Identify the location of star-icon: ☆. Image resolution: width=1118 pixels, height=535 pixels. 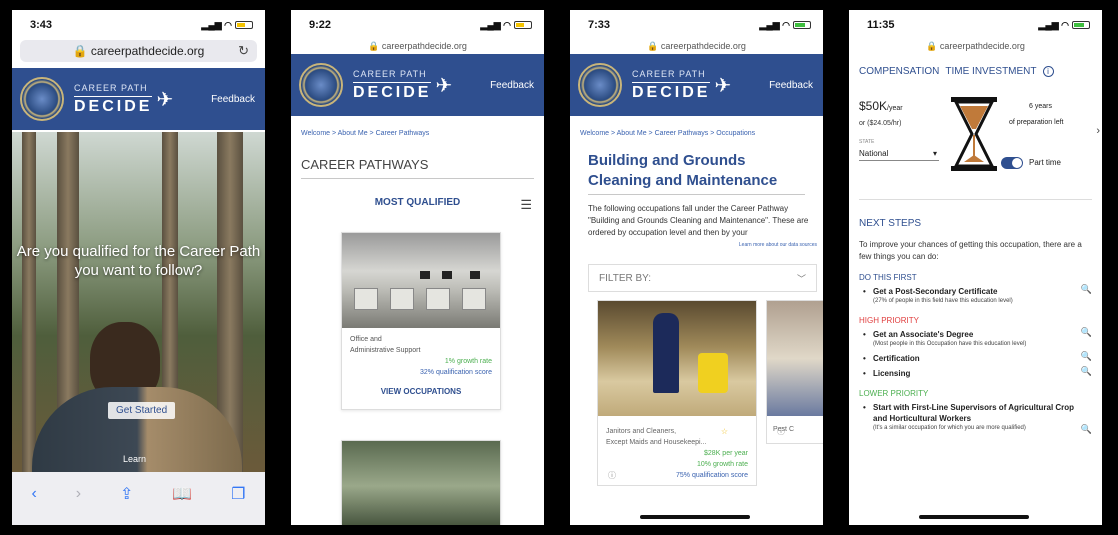
(724, 431).